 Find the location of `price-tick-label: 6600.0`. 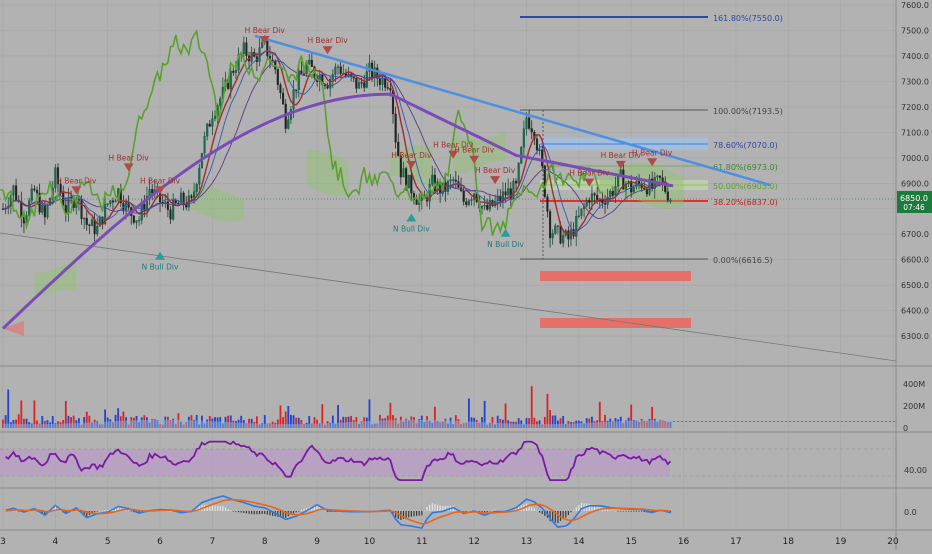

price-tick-label: 6600.0 is located at coordinates (915, 260).